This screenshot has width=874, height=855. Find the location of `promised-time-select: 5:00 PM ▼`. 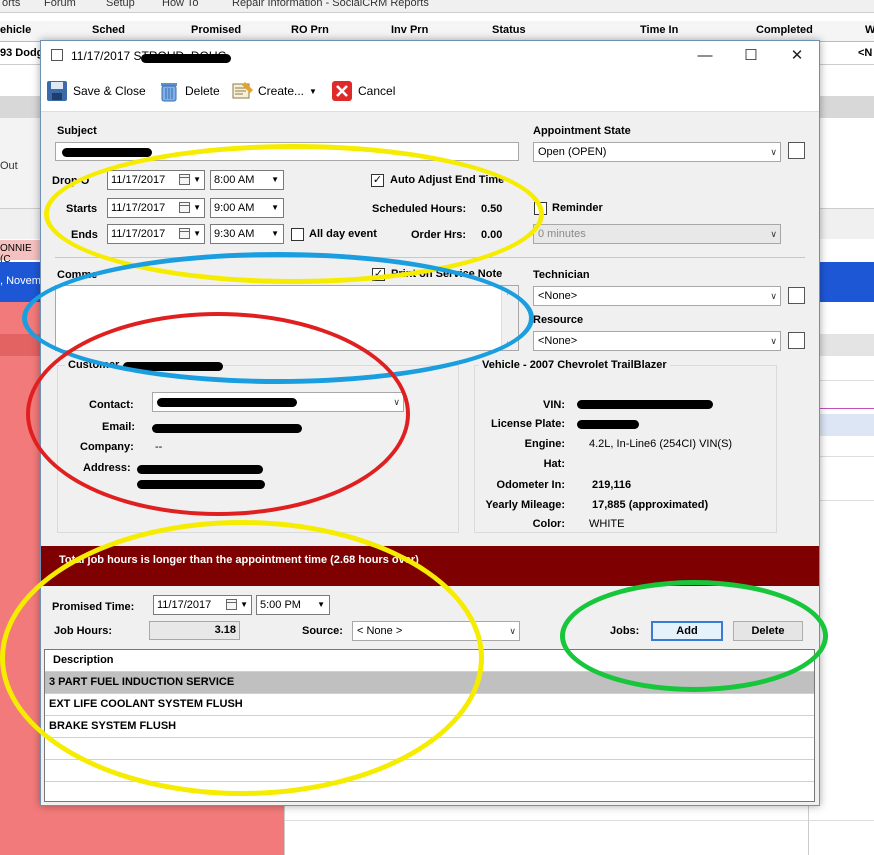

promised-time-select: 5:00 PM ▼ is located at coordinates (293, 605).